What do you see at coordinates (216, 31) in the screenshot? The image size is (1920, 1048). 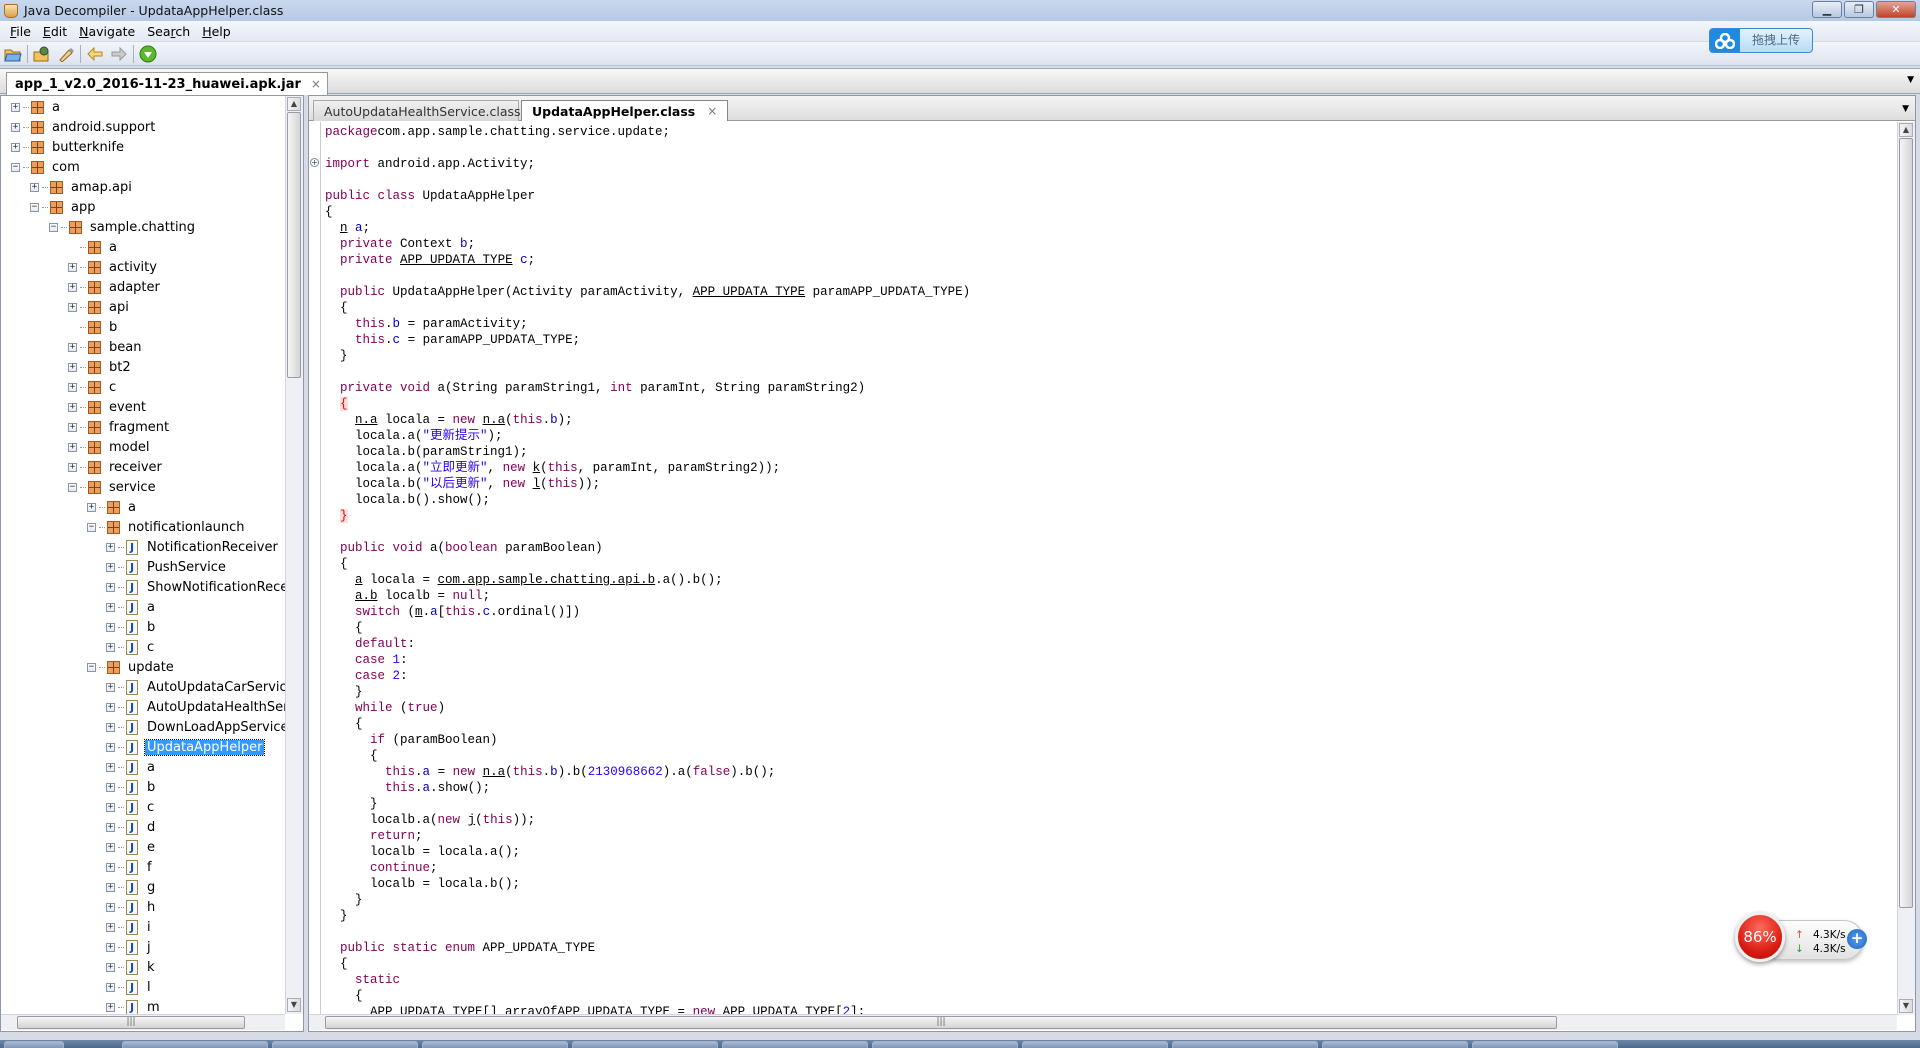 I see `menu-Help: Help` at bounding box center [216, 31].